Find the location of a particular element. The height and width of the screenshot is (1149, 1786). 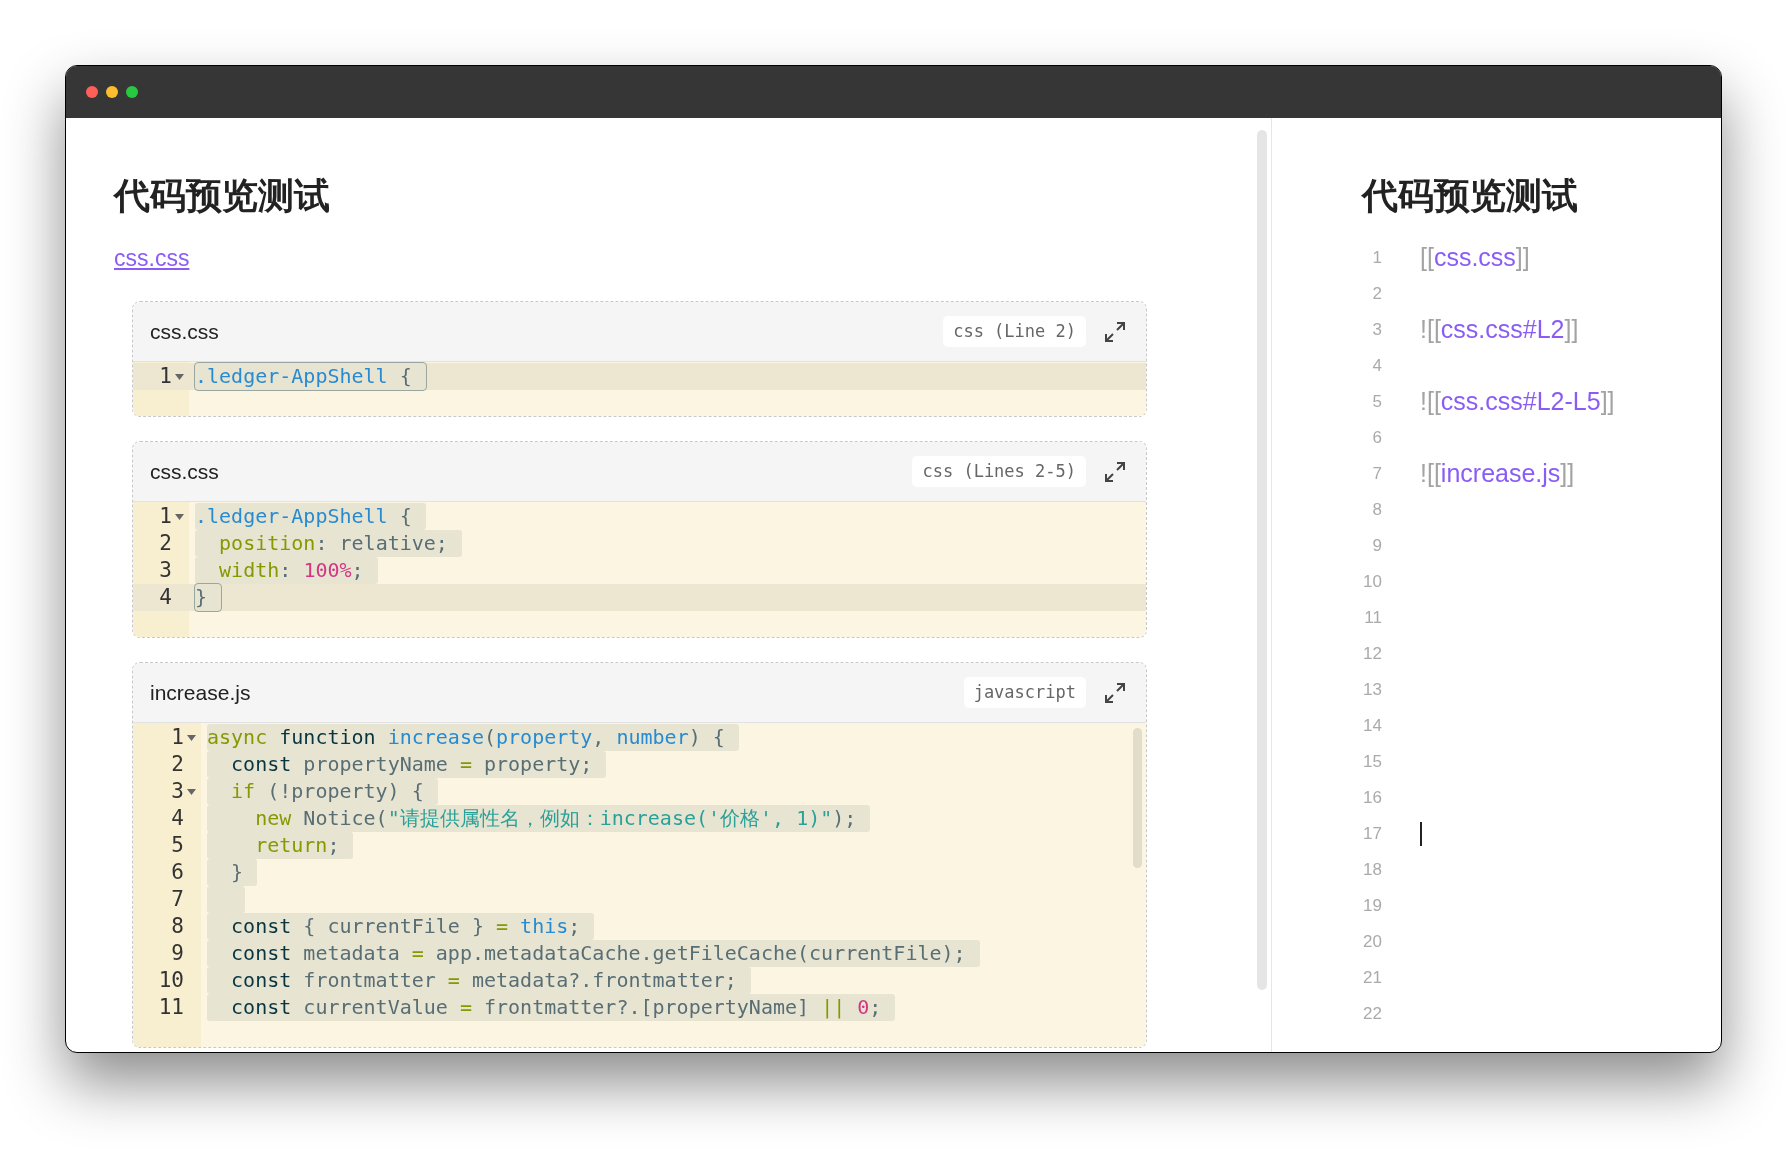

line-number: 13 is located at coordinates (1372, 690).